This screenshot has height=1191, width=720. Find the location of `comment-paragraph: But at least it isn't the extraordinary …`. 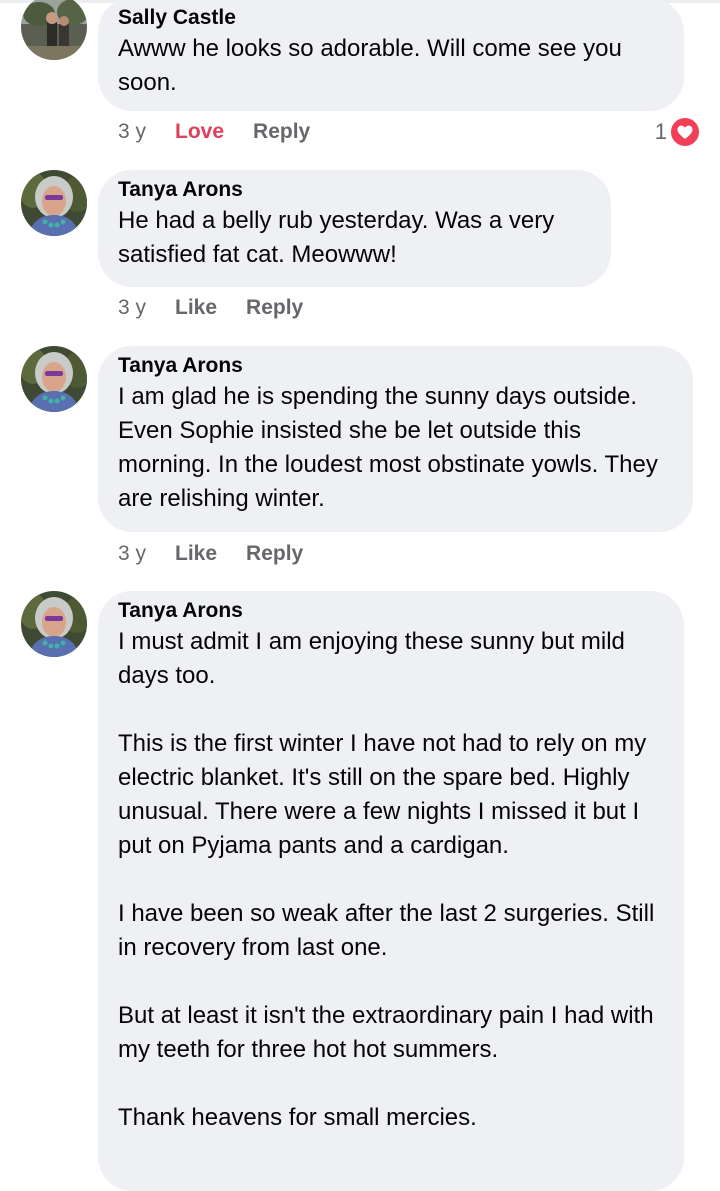

comment-paragraph: But at least it isn't the extraordinary … is located at coordinates (386, 1032).